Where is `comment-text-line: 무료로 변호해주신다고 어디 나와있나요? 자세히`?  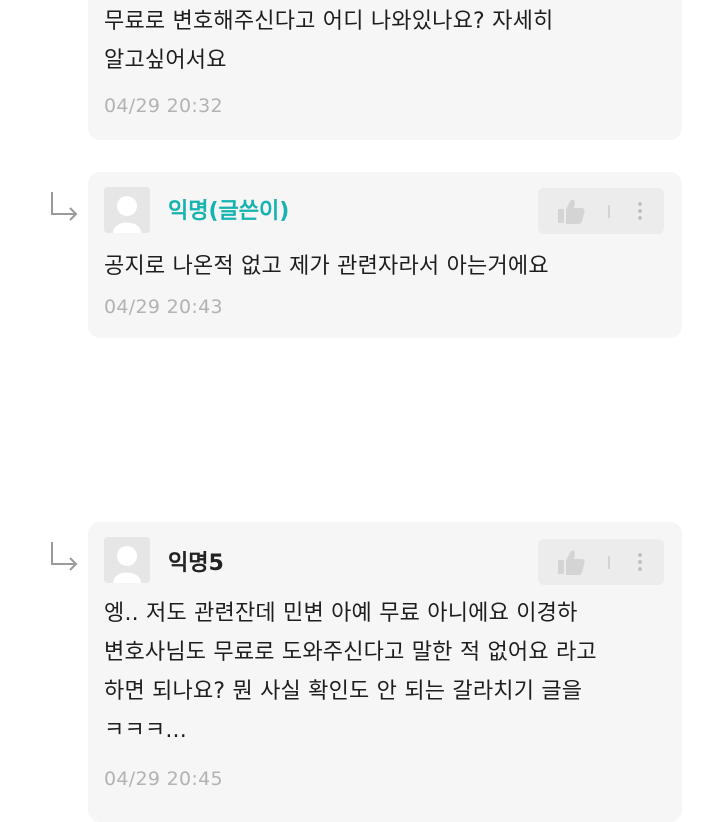 comment-text-line: 무료로 변호해주신다고 어디 나와있나요? 자세히 is located at coordinates (329, 21).